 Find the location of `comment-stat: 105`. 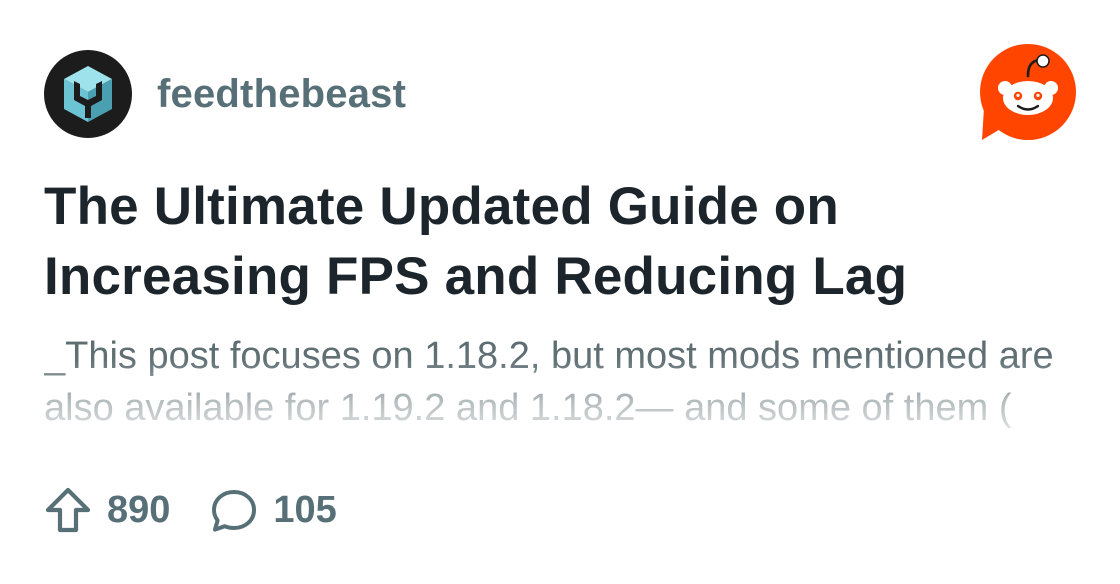

comment-stat: 105 is located at coordinates (273, 510).